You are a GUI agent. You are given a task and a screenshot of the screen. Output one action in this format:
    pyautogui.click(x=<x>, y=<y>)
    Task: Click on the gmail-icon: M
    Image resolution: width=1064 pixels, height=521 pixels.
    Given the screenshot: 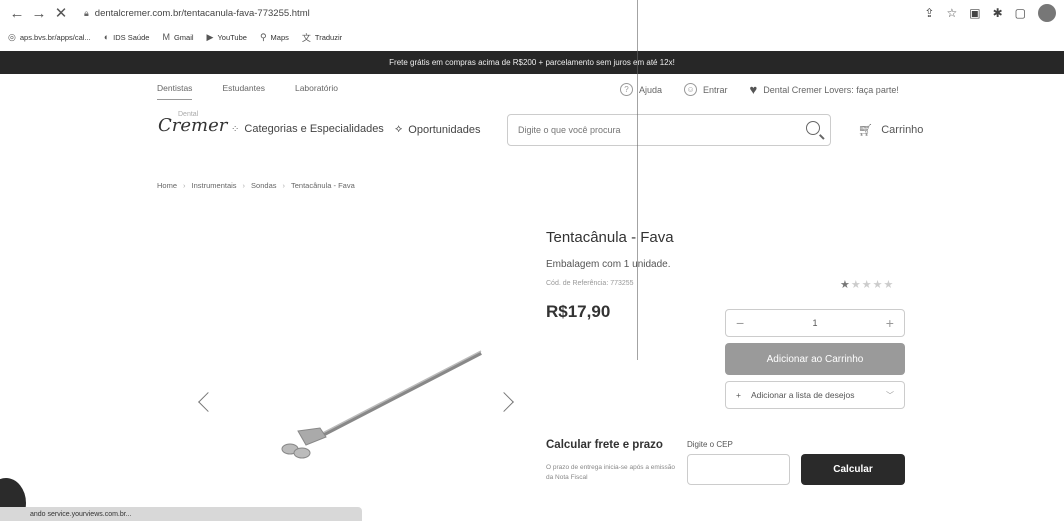 What is the action you would take?
    pyautogui.click(x=166, y=37)
    